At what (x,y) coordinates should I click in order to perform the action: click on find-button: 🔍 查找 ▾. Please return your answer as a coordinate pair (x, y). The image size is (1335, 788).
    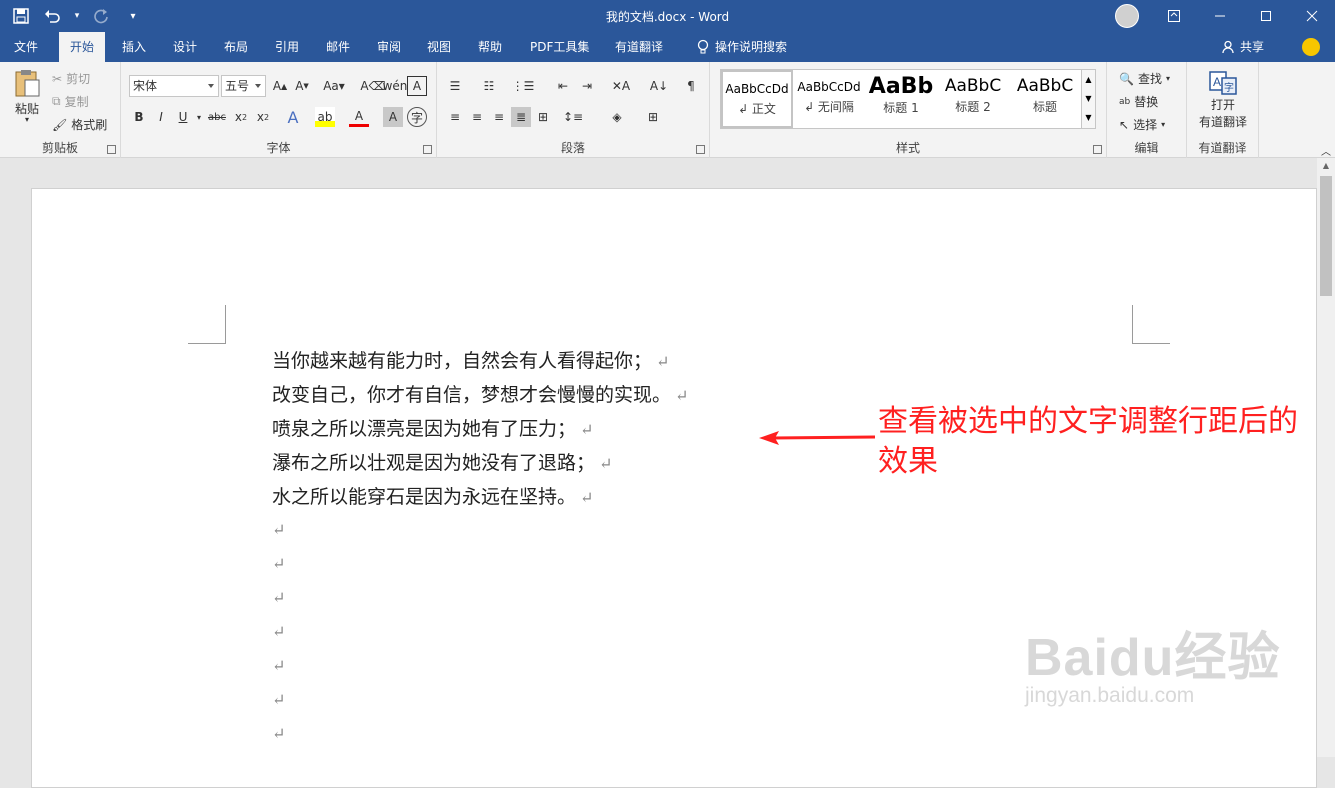
    Looking at the image, I should click on (1144, 78).